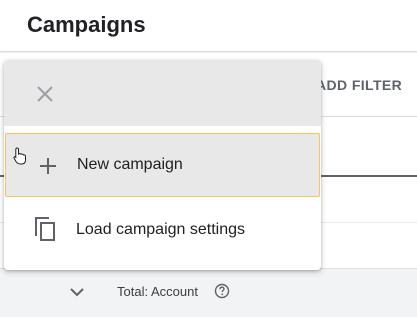 The width and height of the screenshot is (417, 317). I want to click on page-title: Campaigns, so click(86, 24).